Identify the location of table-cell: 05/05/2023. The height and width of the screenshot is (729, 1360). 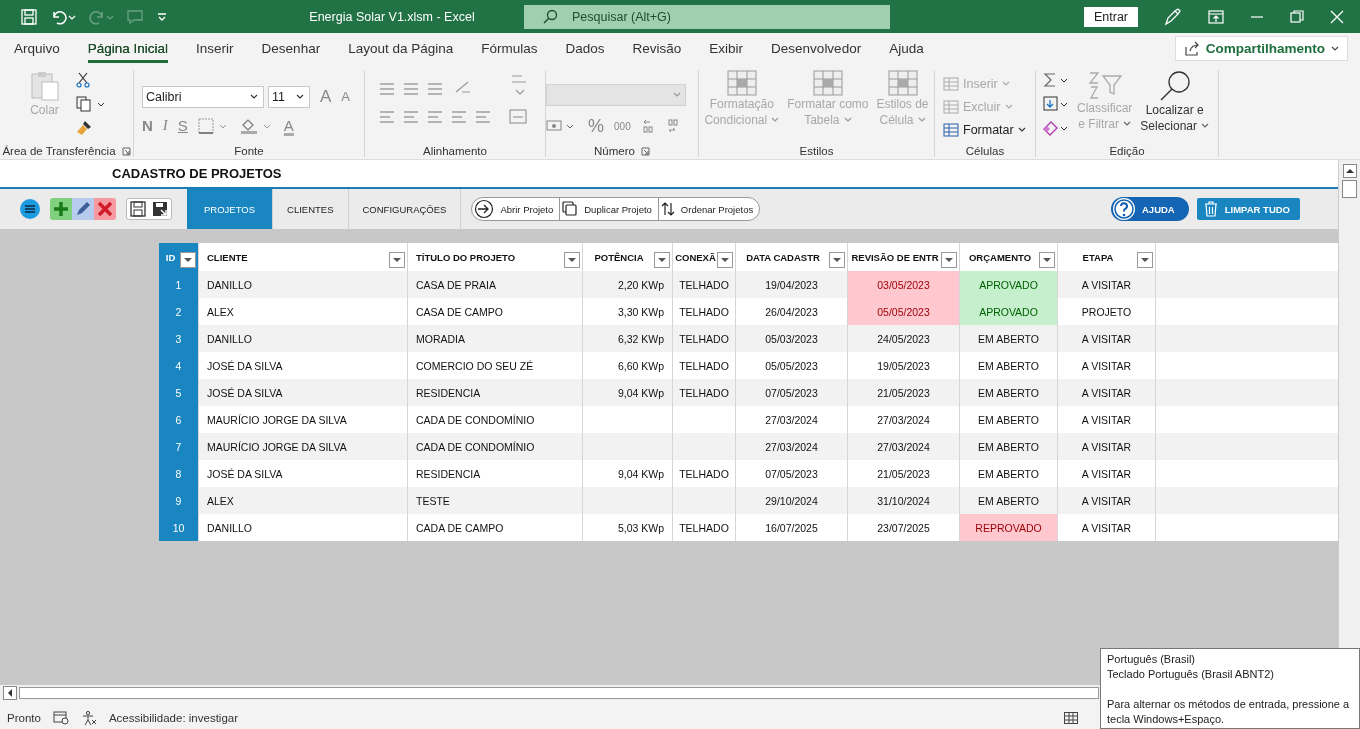
(904, 311).